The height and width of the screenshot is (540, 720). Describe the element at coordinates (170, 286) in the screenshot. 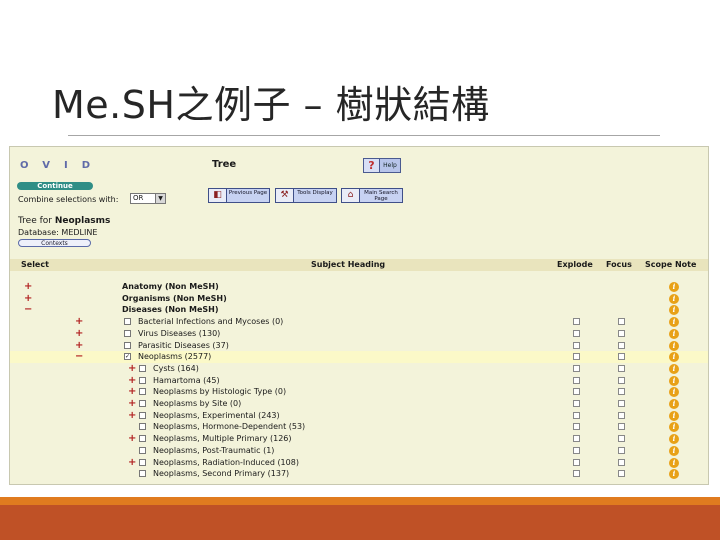

I see `subject-heading-link: Anatomy (Non MeSH)` at that location.